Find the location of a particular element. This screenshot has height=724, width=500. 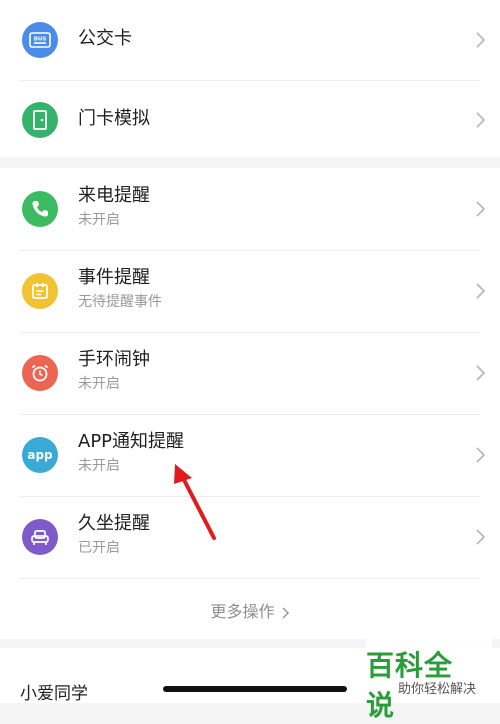

calendar-icon is located at coordinates (40, 291).